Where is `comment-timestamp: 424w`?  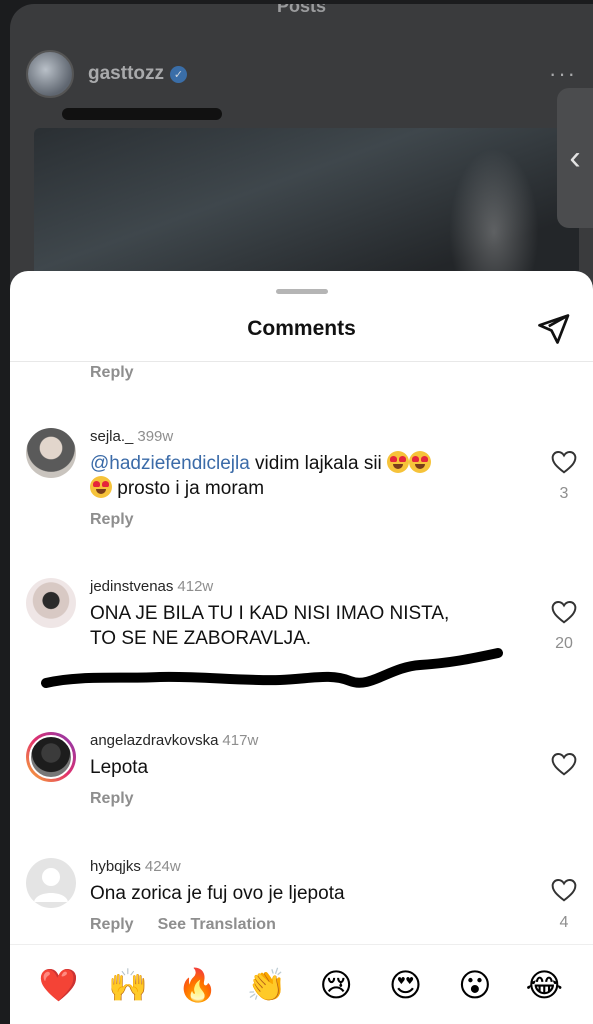 comment-timestamp: 424w is located at coordinates (162, 866).